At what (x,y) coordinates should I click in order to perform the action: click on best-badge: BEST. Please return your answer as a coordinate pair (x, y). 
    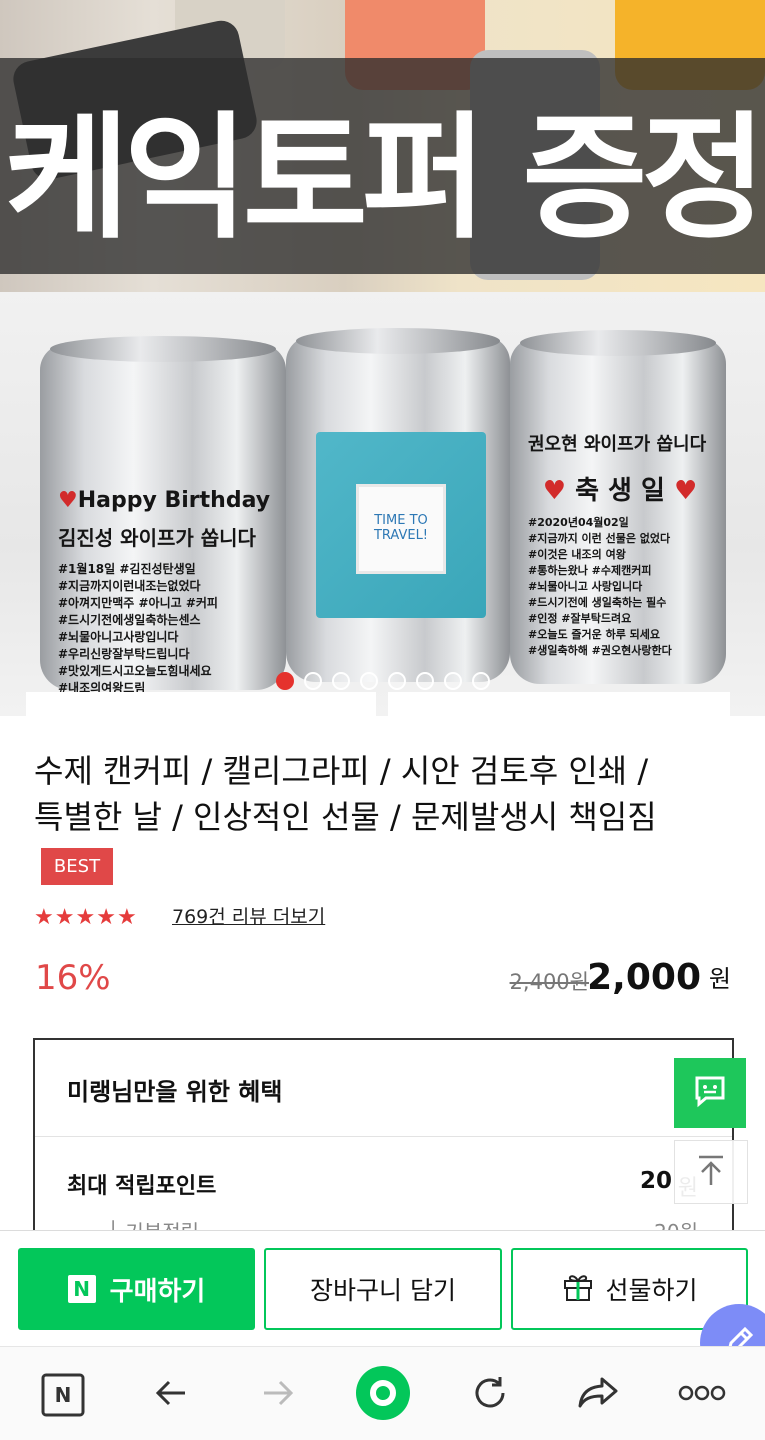
    Looking at the image, I should click on (77, 866).